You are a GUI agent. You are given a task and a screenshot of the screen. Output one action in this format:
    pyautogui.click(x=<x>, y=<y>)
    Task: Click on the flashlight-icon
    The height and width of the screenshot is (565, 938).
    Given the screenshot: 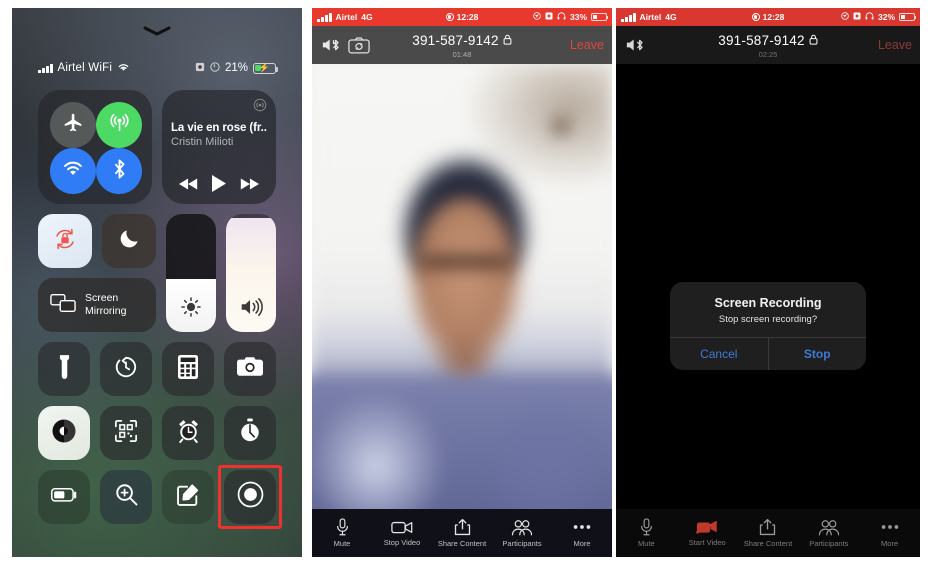 What is the action you would take?
    pyautogui.click(x=64, y=369)
    